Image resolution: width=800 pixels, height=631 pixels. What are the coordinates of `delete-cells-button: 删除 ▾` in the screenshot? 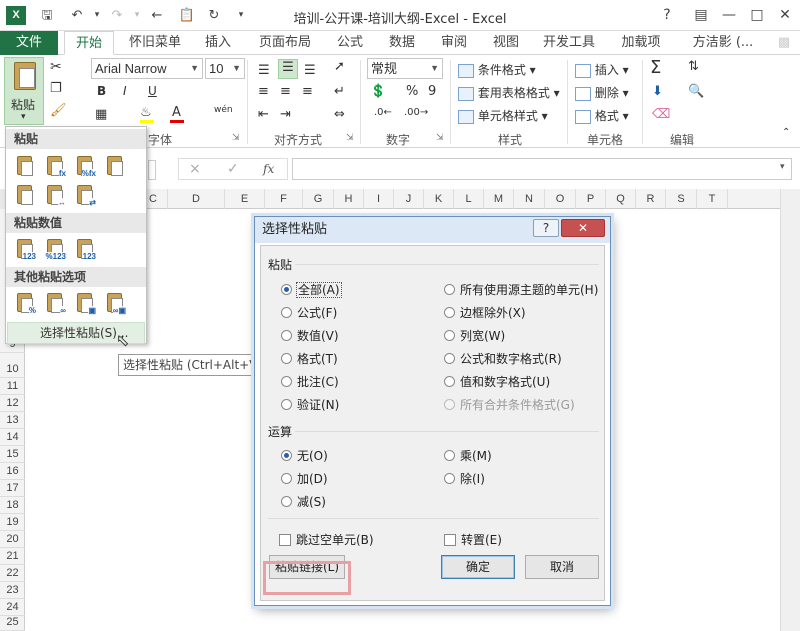 It's located at (602, 92).